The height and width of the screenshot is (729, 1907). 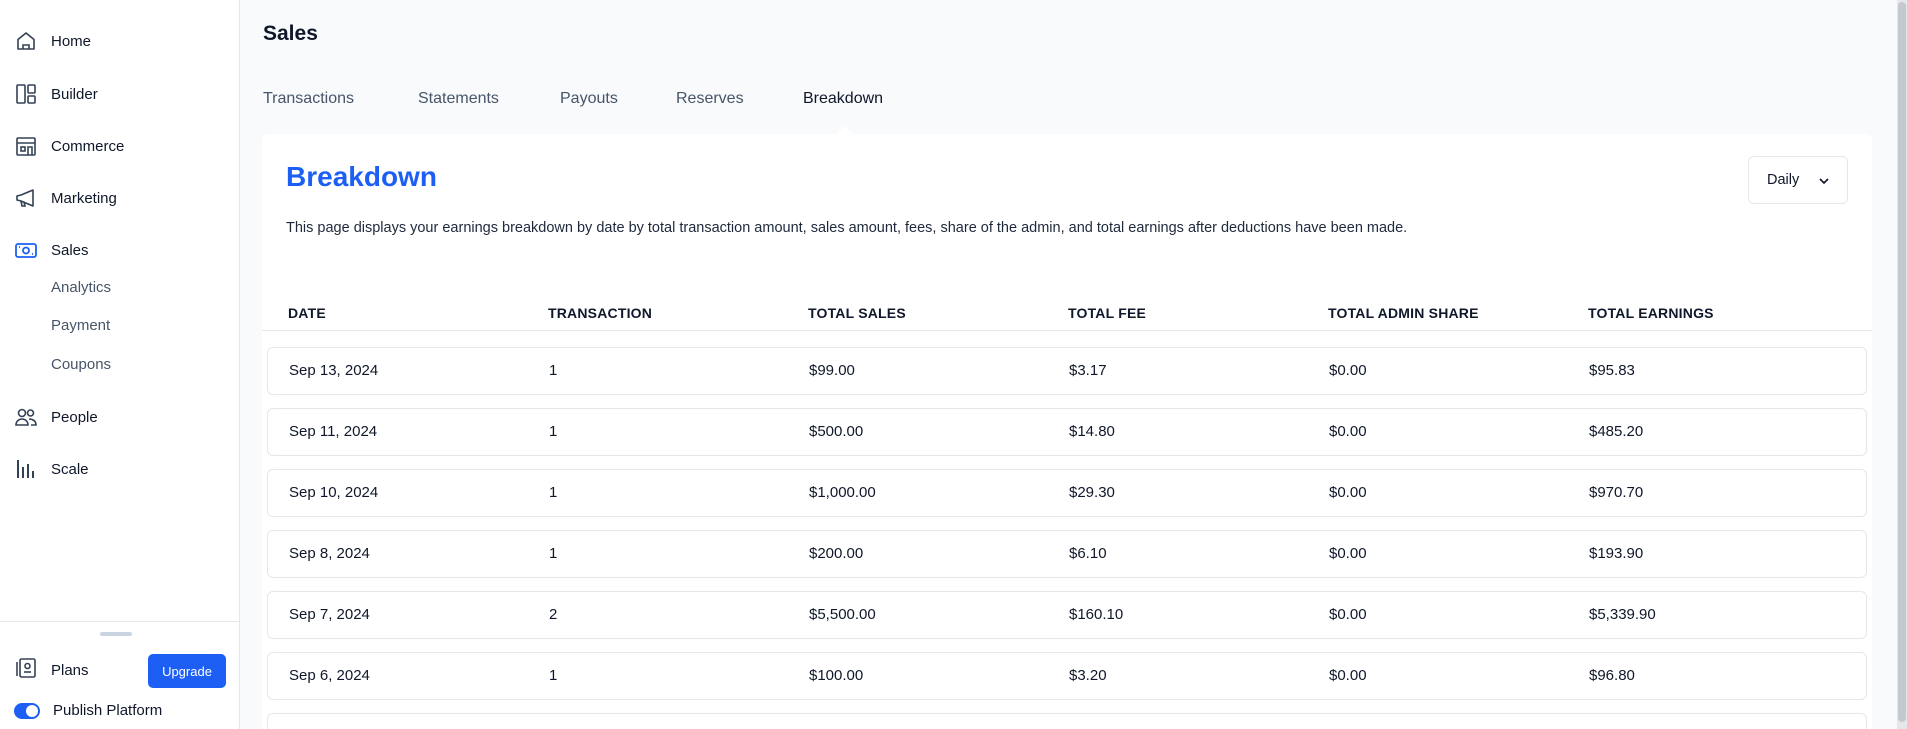 What do you see at coordinates (1096, 614) in the screenshot?
I see `cell-total-fee: $160.10` at bounding box center [1096, 614].